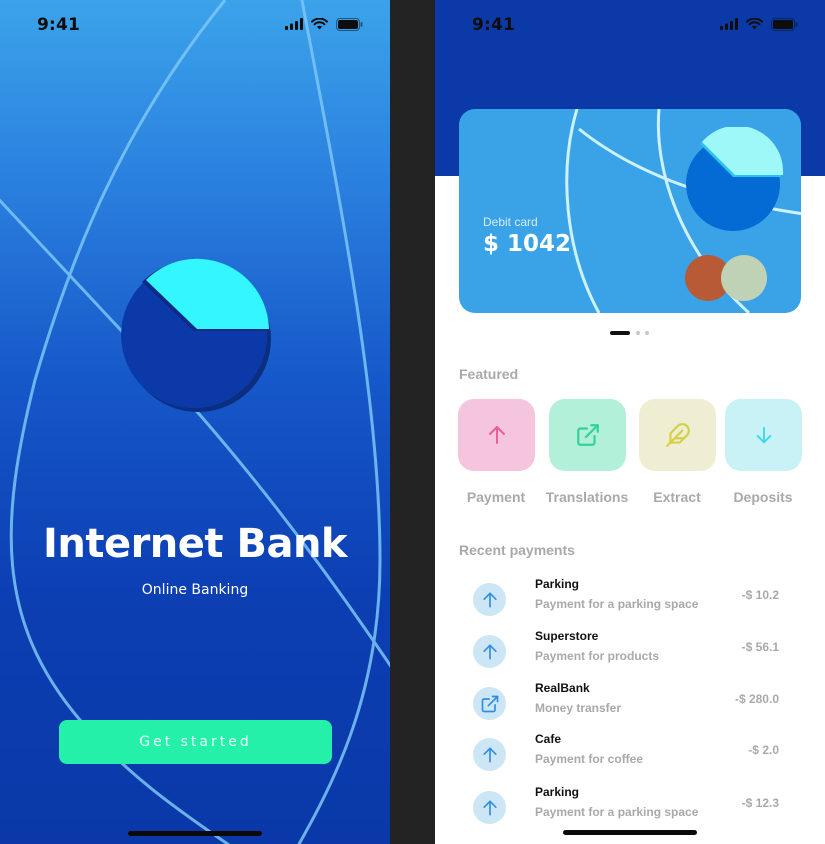  What do you see at coordinates (195, 590) in the screenshot?
I see `app-subtitle: Online Banking` at bounding box center [195, 590].